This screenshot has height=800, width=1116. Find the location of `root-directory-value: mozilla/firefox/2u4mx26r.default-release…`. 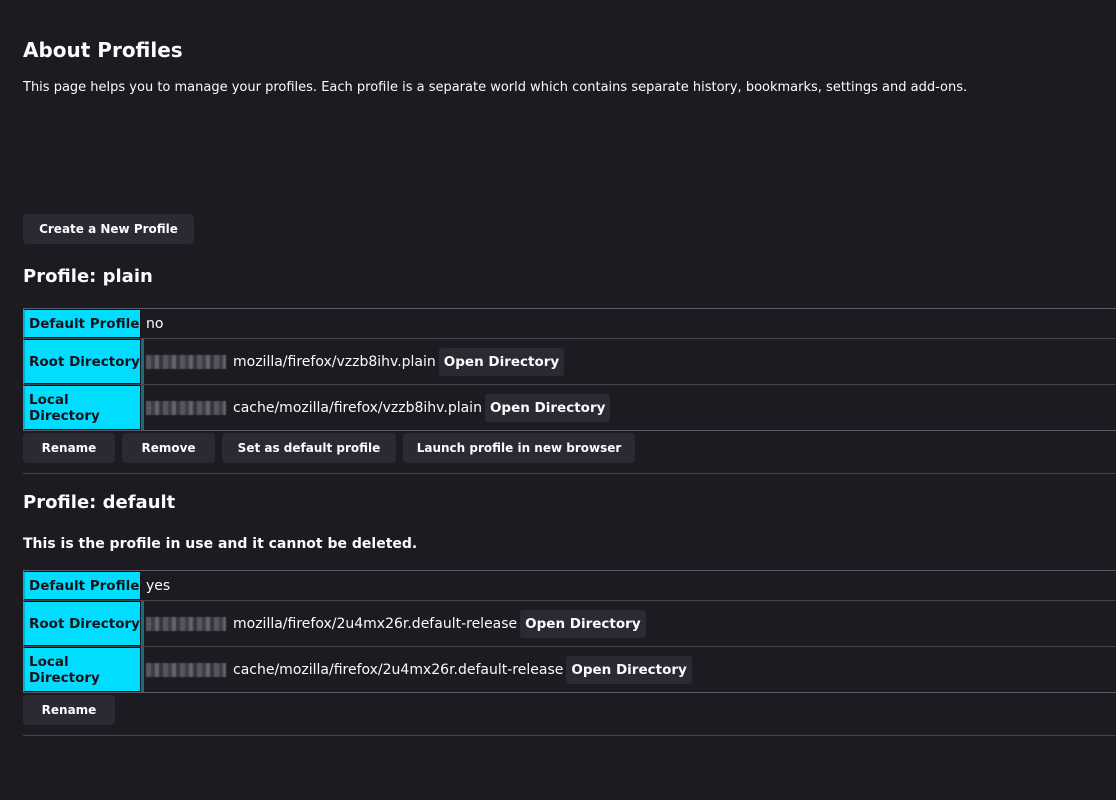

root-directory-value: mozilla/firefox/2u4mx26r.default-release… is located at coordinates (628, 623).